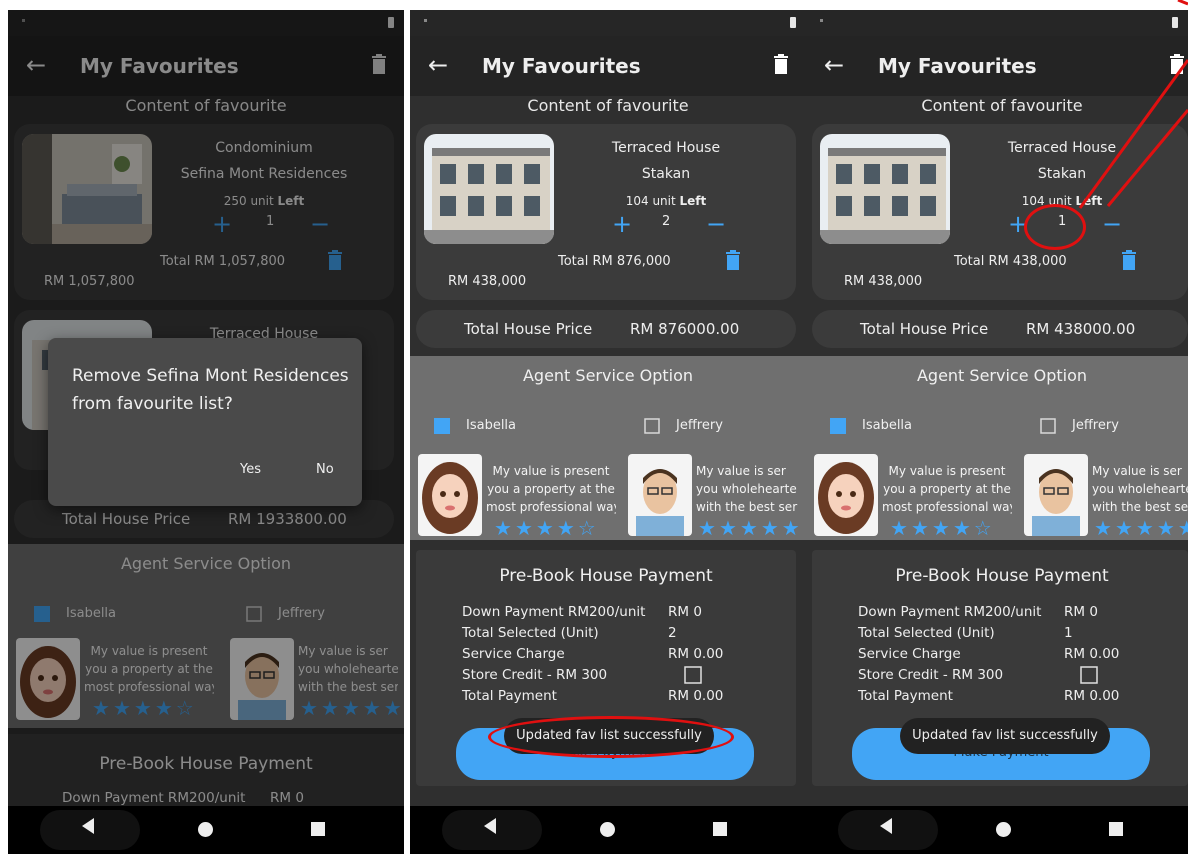 The image size is (1188, 854). I want to click on avatar, so click(846, 495).